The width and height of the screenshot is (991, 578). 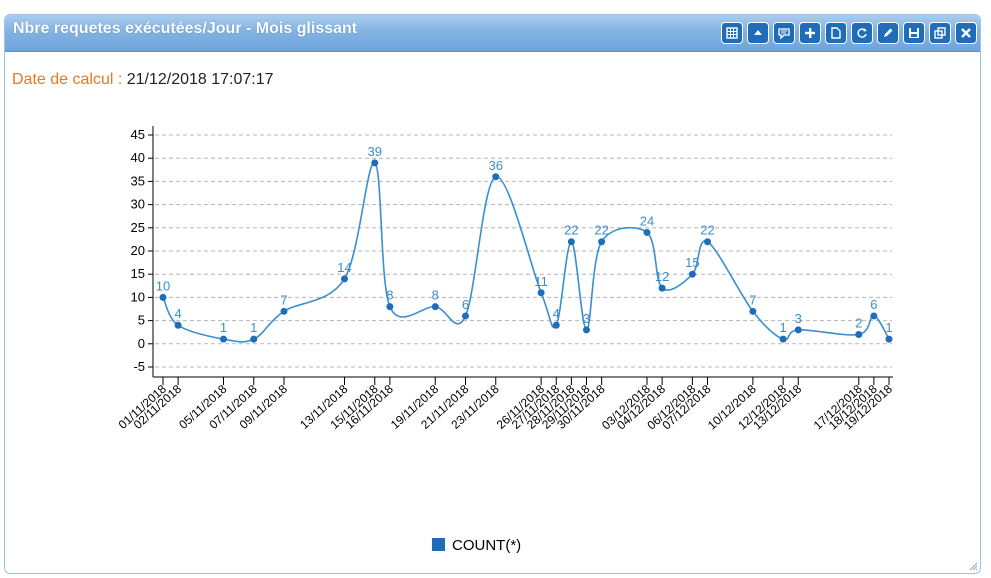 What do you see at coordinates (662, 276) in the screenshot?
I see `data-label: 12` at bounding box center [662, 276].